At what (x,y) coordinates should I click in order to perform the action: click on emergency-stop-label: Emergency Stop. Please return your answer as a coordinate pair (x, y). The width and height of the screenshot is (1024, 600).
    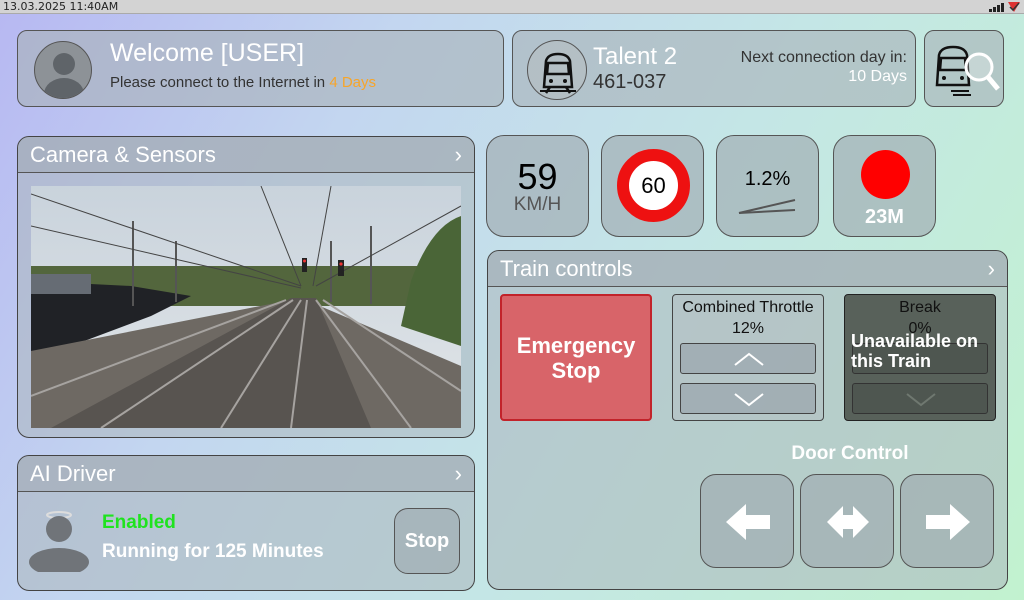
    Looking at the image, I should click on (576, 357).